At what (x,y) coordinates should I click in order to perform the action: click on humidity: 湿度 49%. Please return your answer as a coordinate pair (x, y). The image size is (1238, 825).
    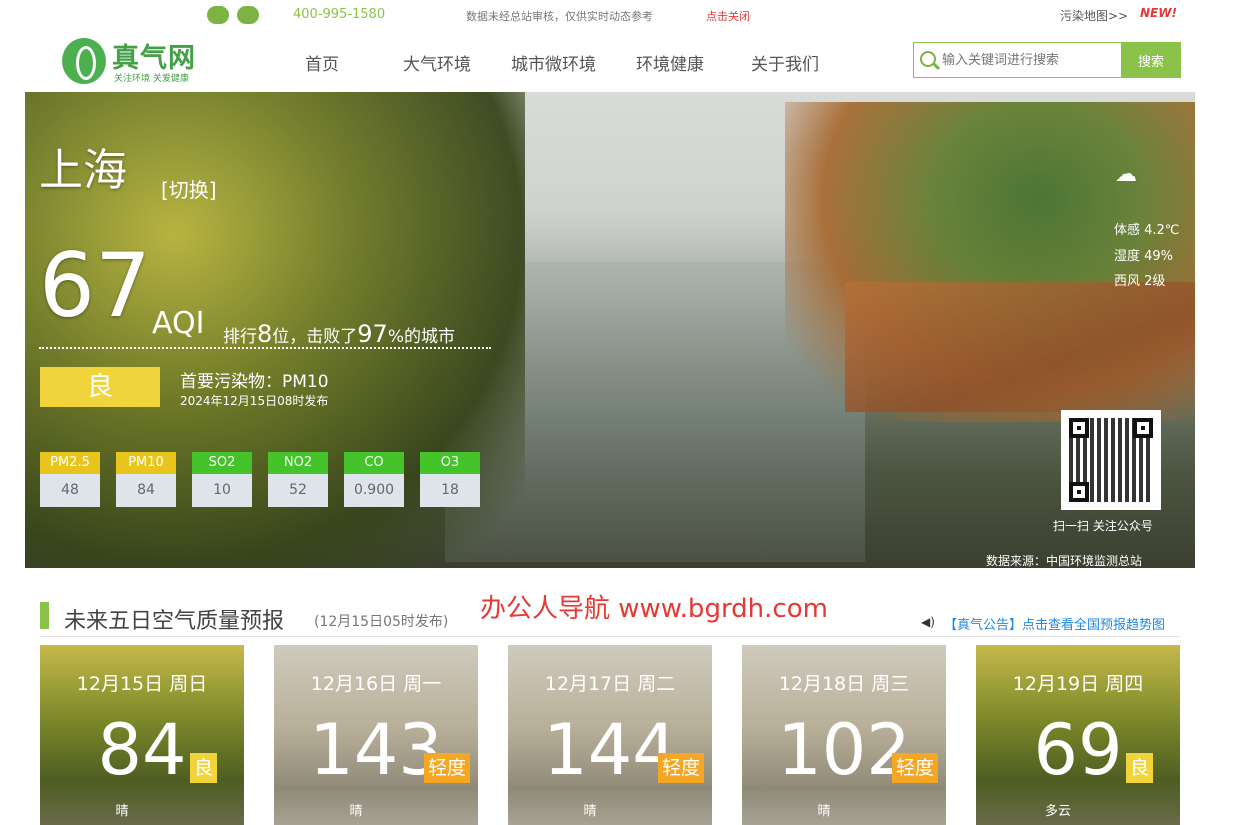
    Looking at the image, I should click on (1144, 256).